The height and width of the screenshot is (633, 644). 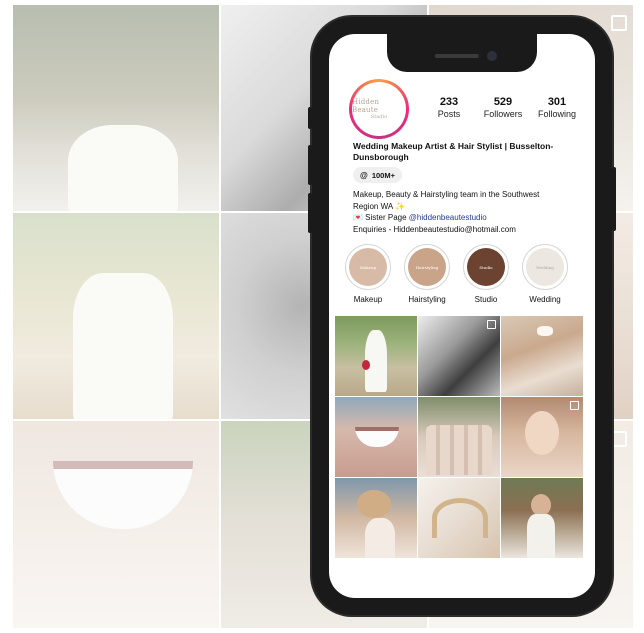 What do you see at coordinates (364, 175) in the screenshot?
I see `threads-icon: @` at bounding box center [364, 175].